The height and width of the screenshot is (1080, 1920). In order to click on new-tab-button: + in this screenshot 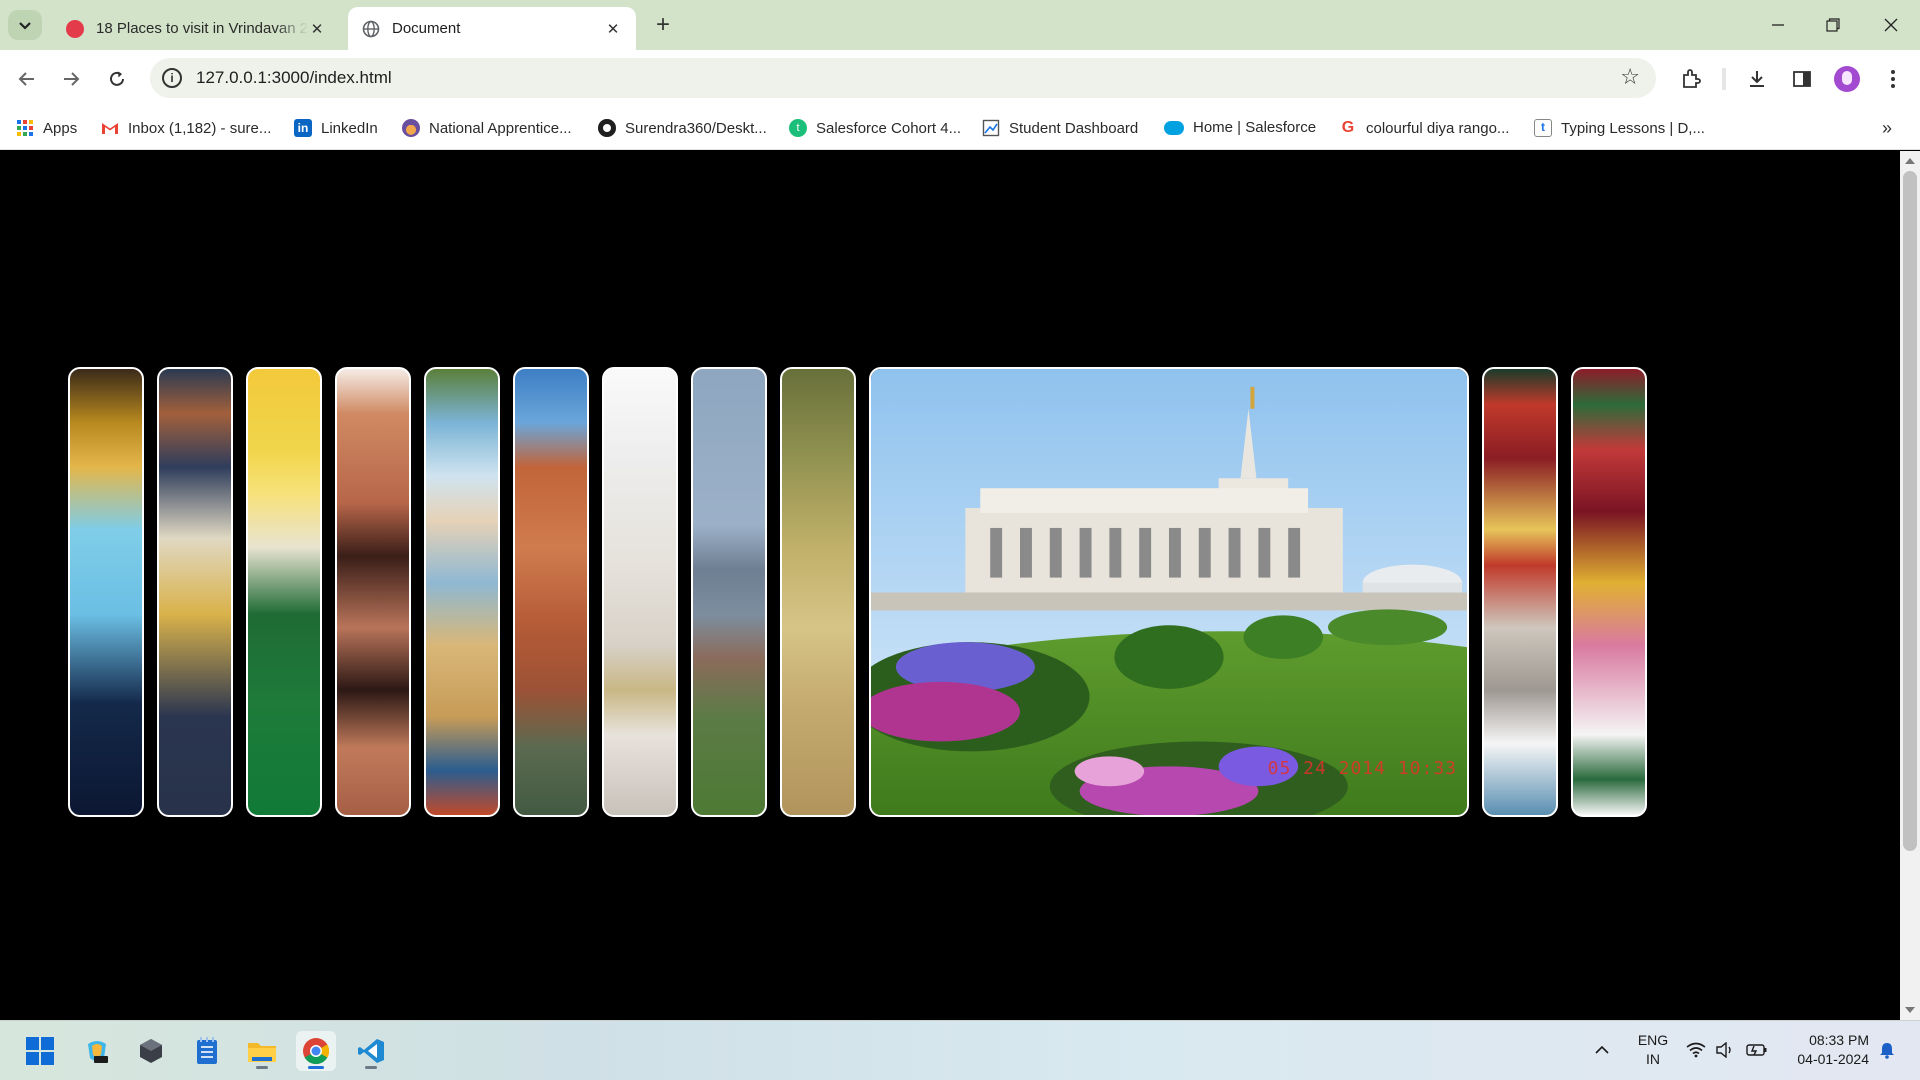, I will do `click(663, 25)`.